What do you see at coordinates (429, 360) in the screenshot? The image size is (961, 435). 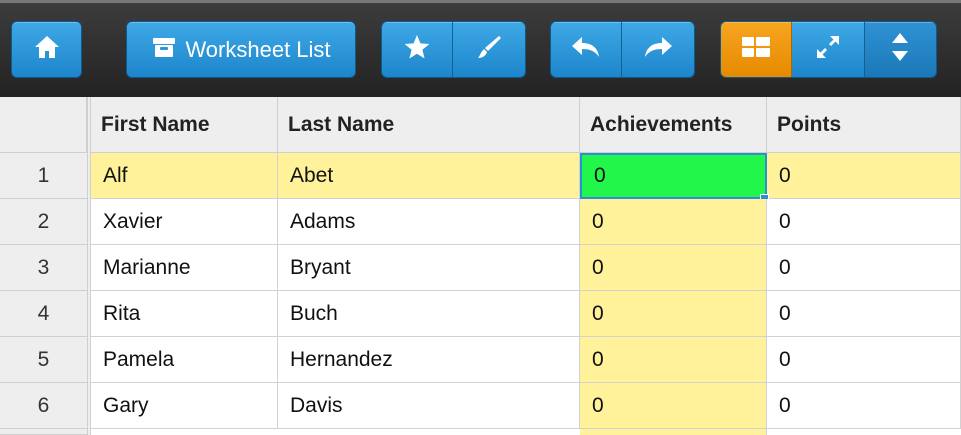 I see `cell-last-name: Hernandez` at bounding box center [429, 360].